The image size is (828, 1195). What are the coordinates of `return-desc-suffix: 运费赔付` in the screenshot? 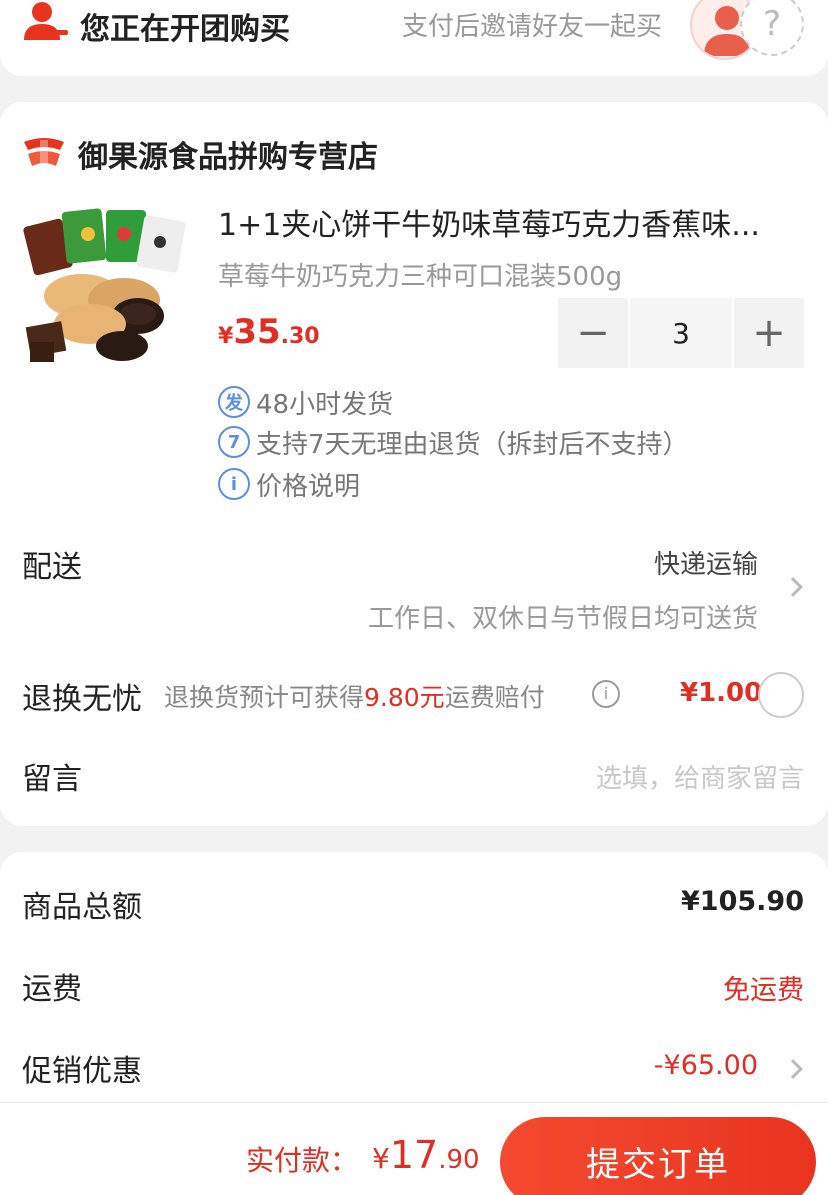 It's located at (494, 697).